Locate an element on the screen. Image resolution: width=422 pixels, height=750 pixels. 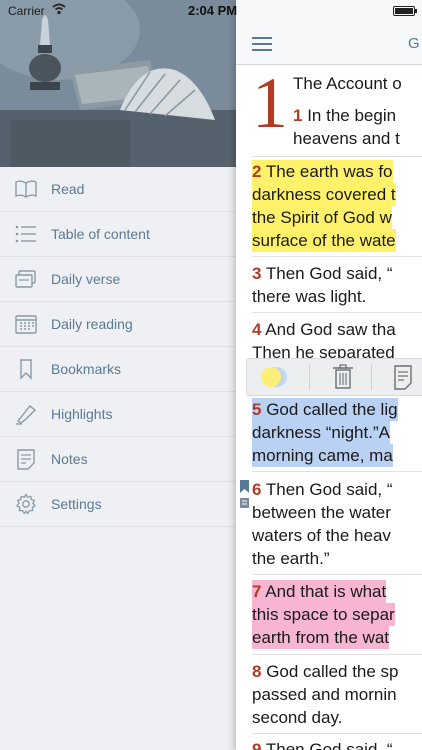
verse-line: second day. is located at coordinates (297, 717).